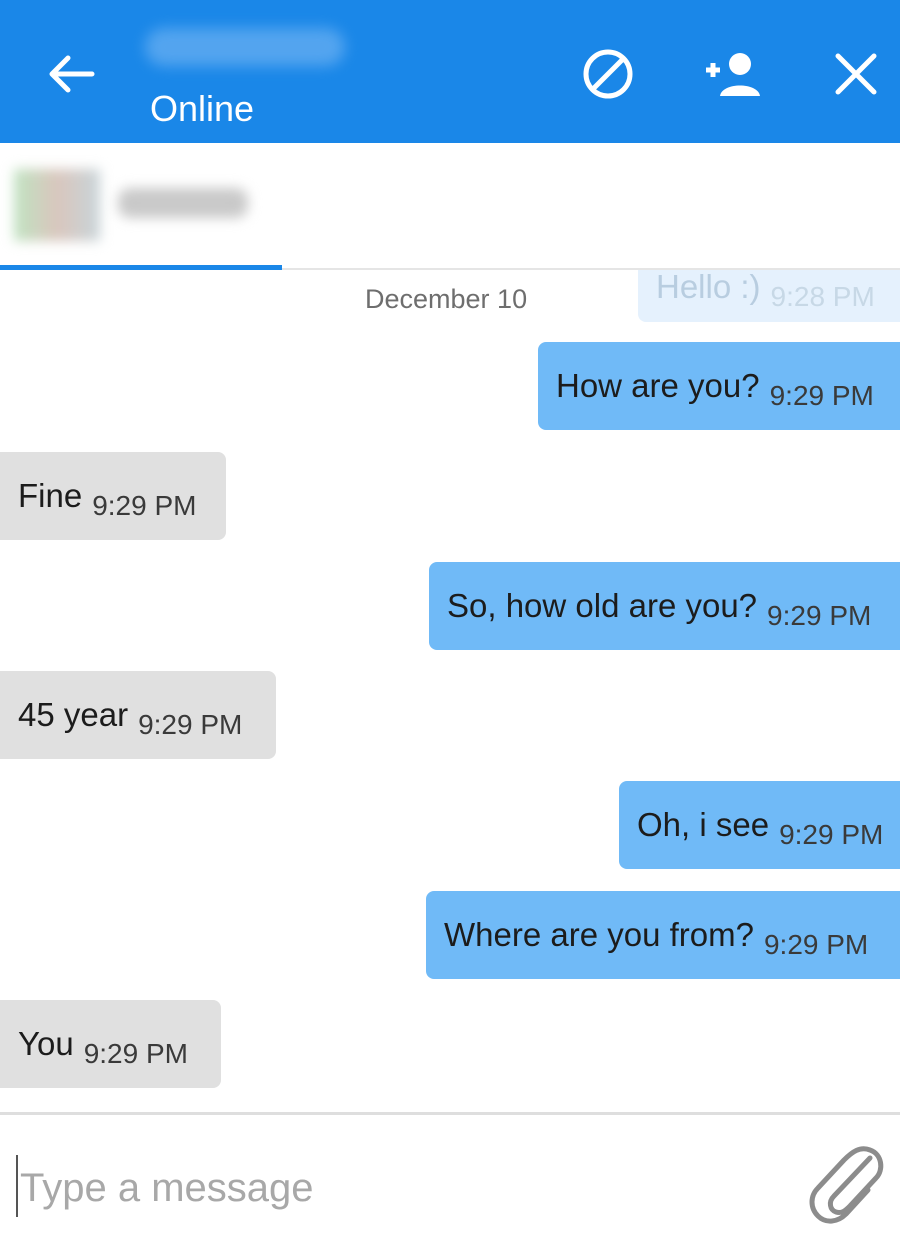 The width and height of the screenshot is (900, 1235). Describe the element at coordinates (400, 1188) in the screenshot. I see `message-input` at that location.